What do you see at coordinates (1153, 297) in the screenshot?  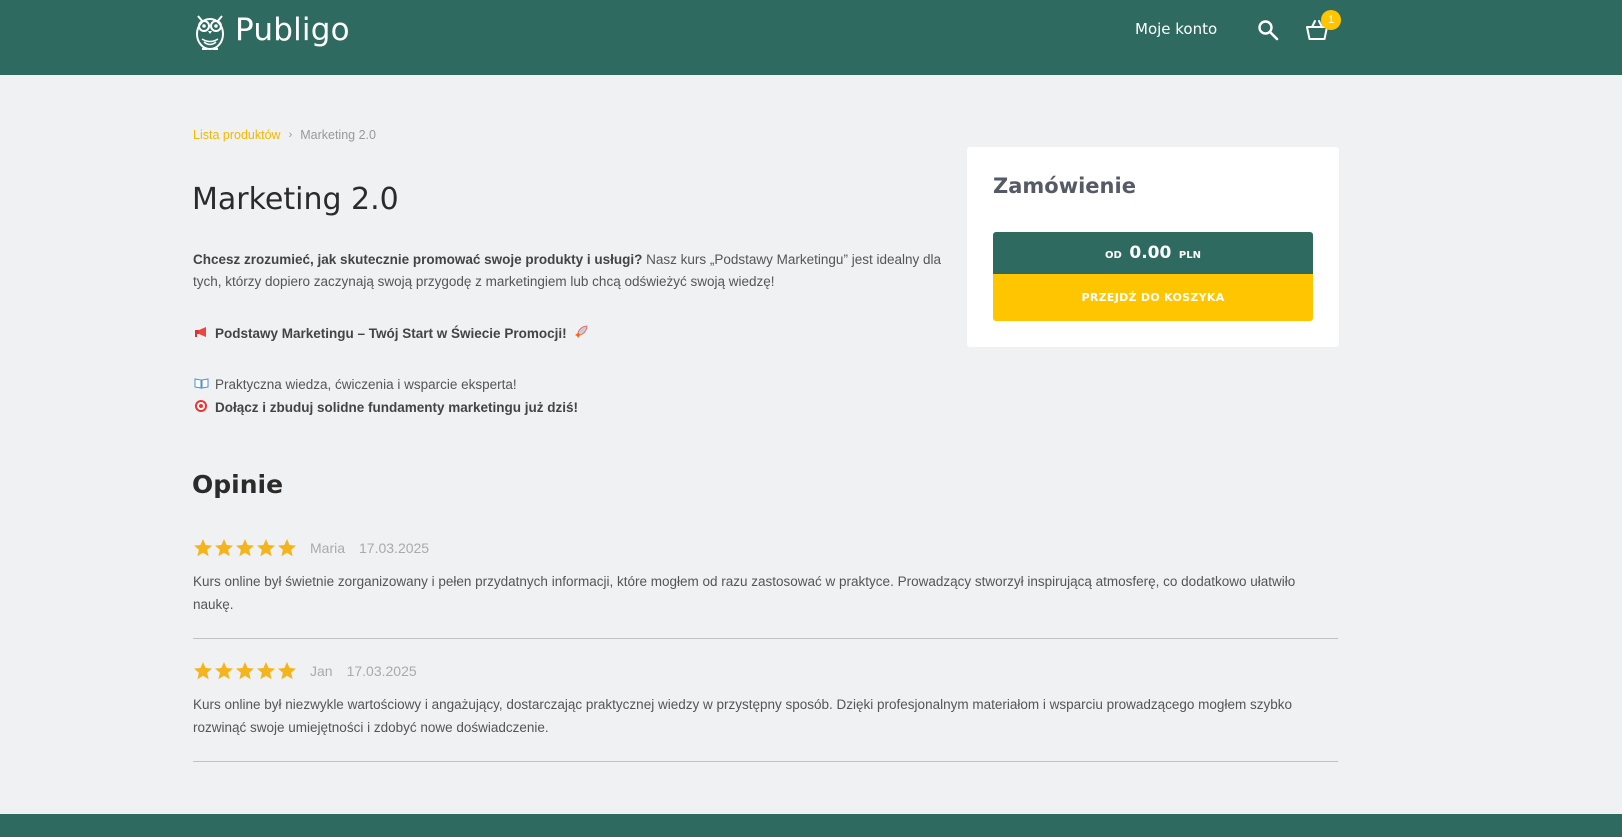 I see `go-to-cart-button: PRZEJDŹ DO KOSZYKA` at bounding box center [1153, 297].